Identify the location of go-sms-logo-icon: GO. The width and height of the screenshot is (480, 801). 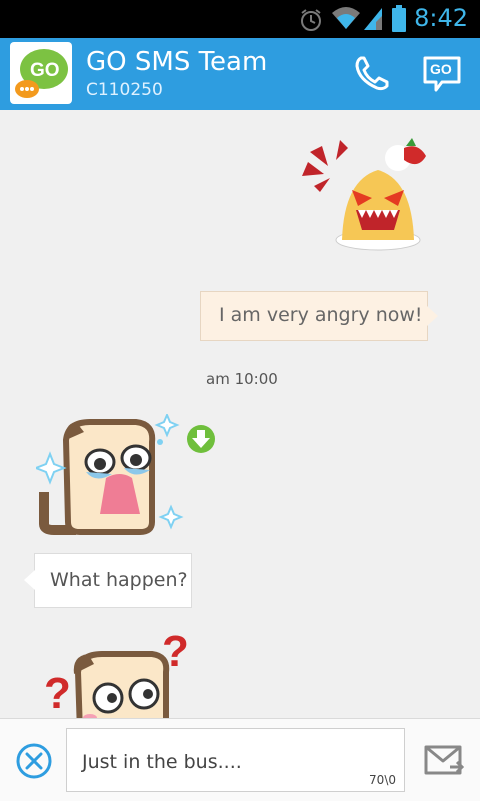
(41, 73).